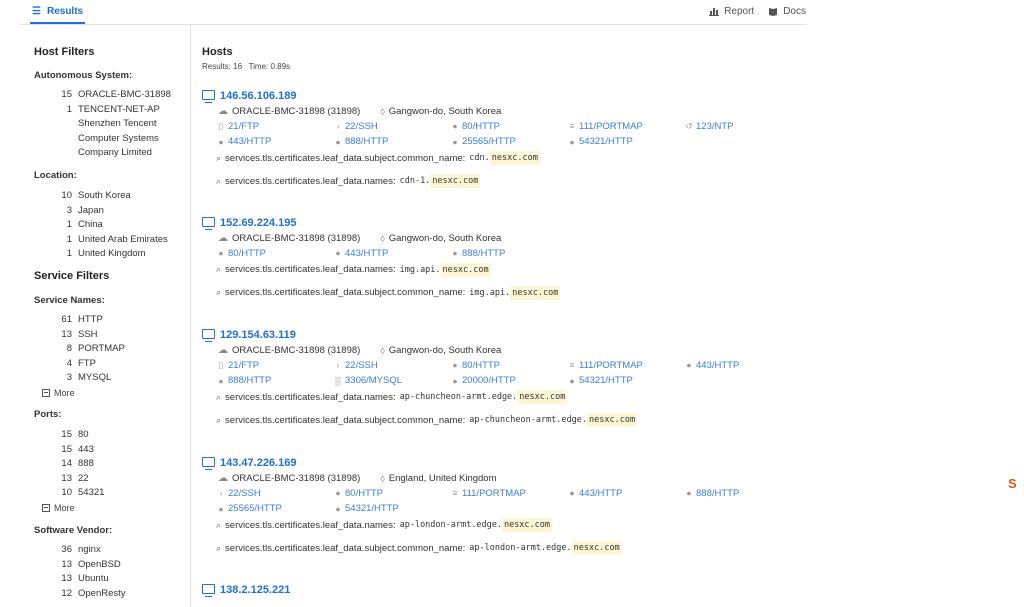  I want to click on service-list: ● 80/HTTP ● 443/HTTP ● 888/HTTP, so click(509, 253).